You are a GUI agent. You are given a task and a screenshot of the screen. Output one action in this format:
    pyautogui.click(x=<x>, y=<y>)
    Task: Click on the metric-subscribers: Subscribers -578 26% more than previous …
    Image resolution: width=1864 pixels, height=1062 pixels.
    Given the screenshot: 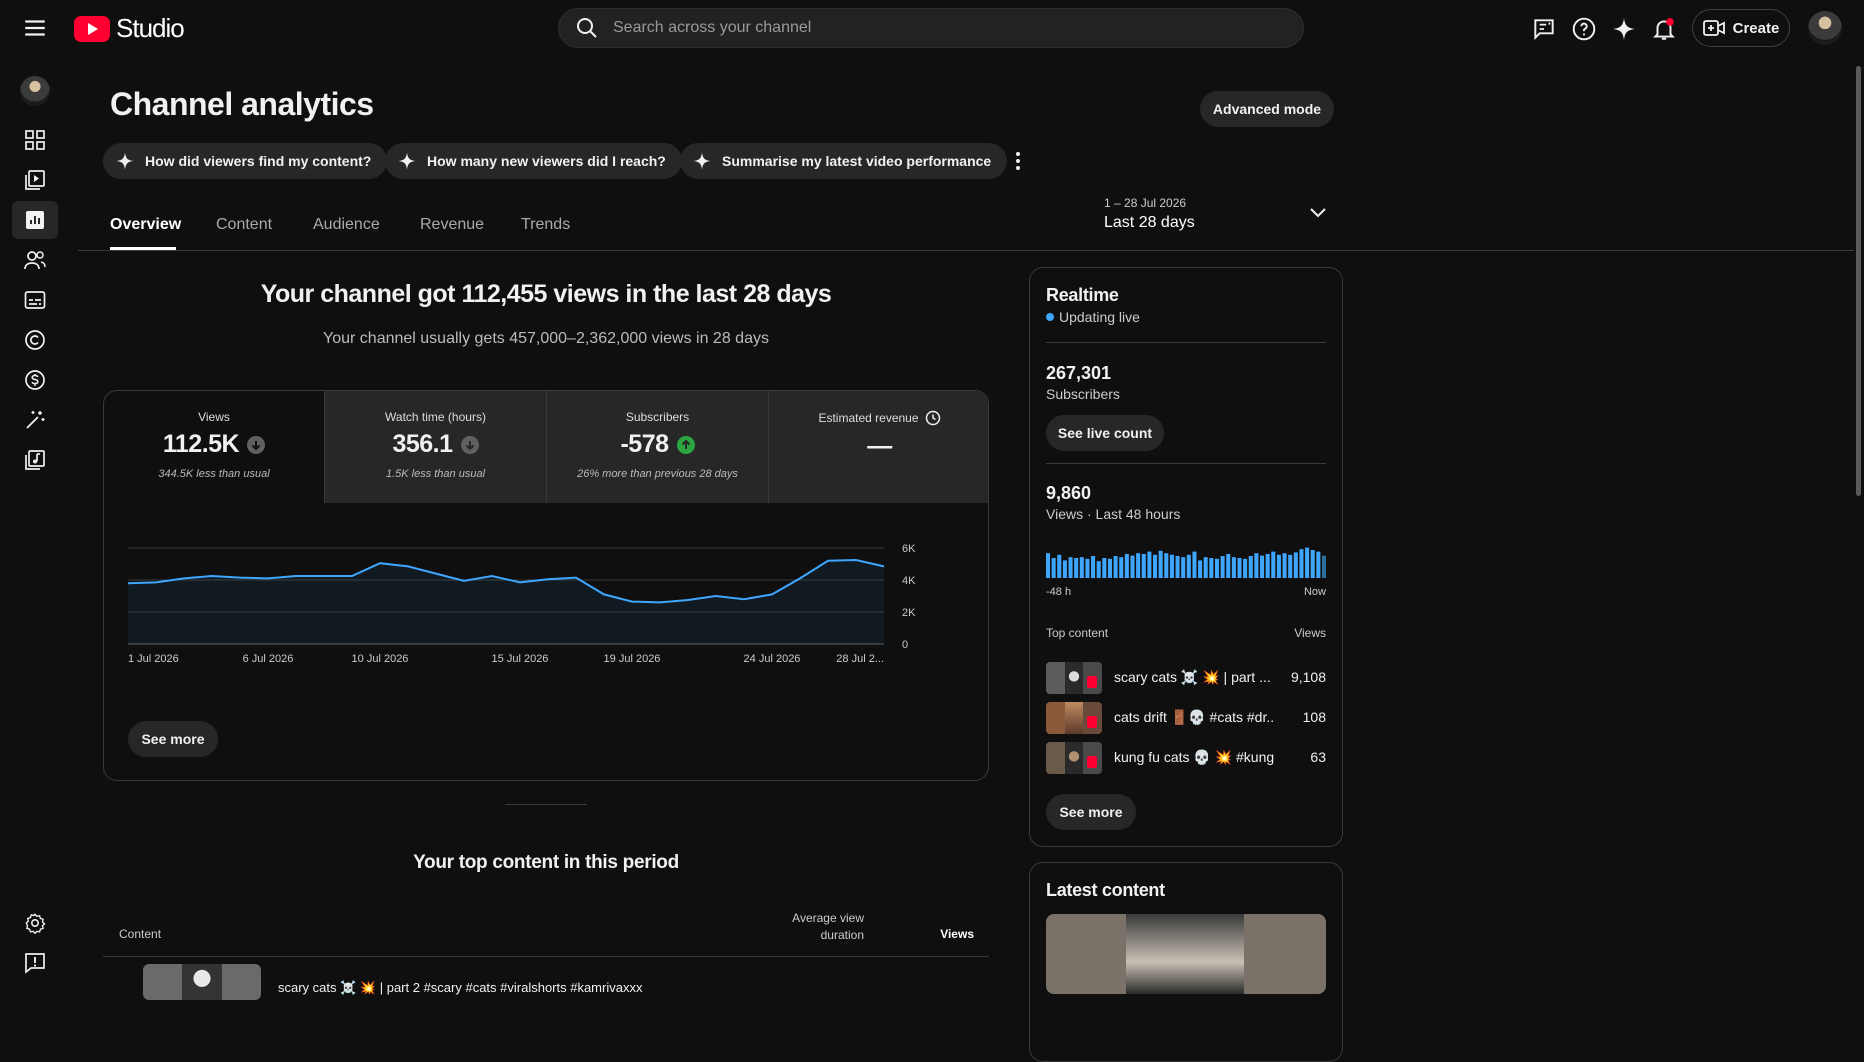 What is the action you would take?
    pyautogui.click(x=657, y=447)
    